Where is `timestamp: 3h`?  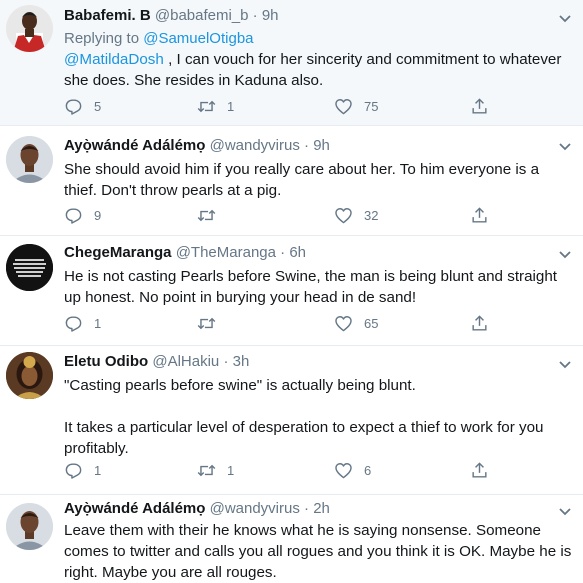
timestamp: 3h is located at coordinates (241, 361).